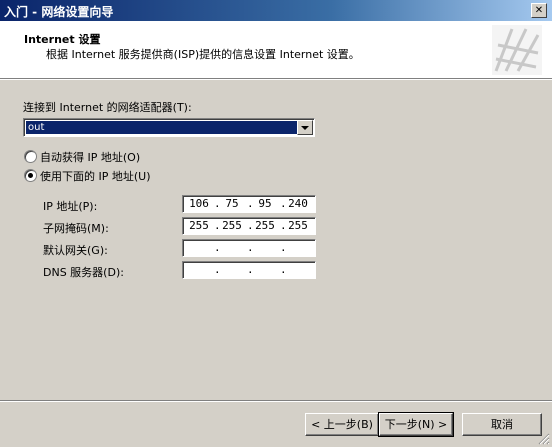 This screenshot has height=447, width=552. Describe the element at coordinates (107, 107) in the screenshot. I see `adapter-label: 连接到 Internet 的网络适配器(T):` at that location.